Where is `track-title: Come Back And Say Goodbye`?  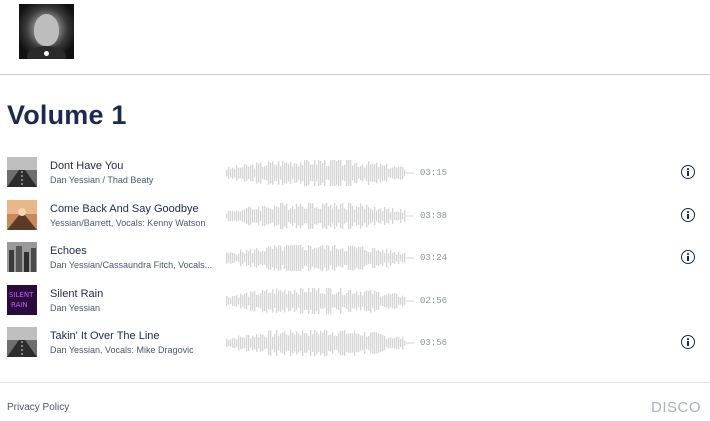
track-title: Come Back And Say Goodbye is located at coordinates (124, 209).